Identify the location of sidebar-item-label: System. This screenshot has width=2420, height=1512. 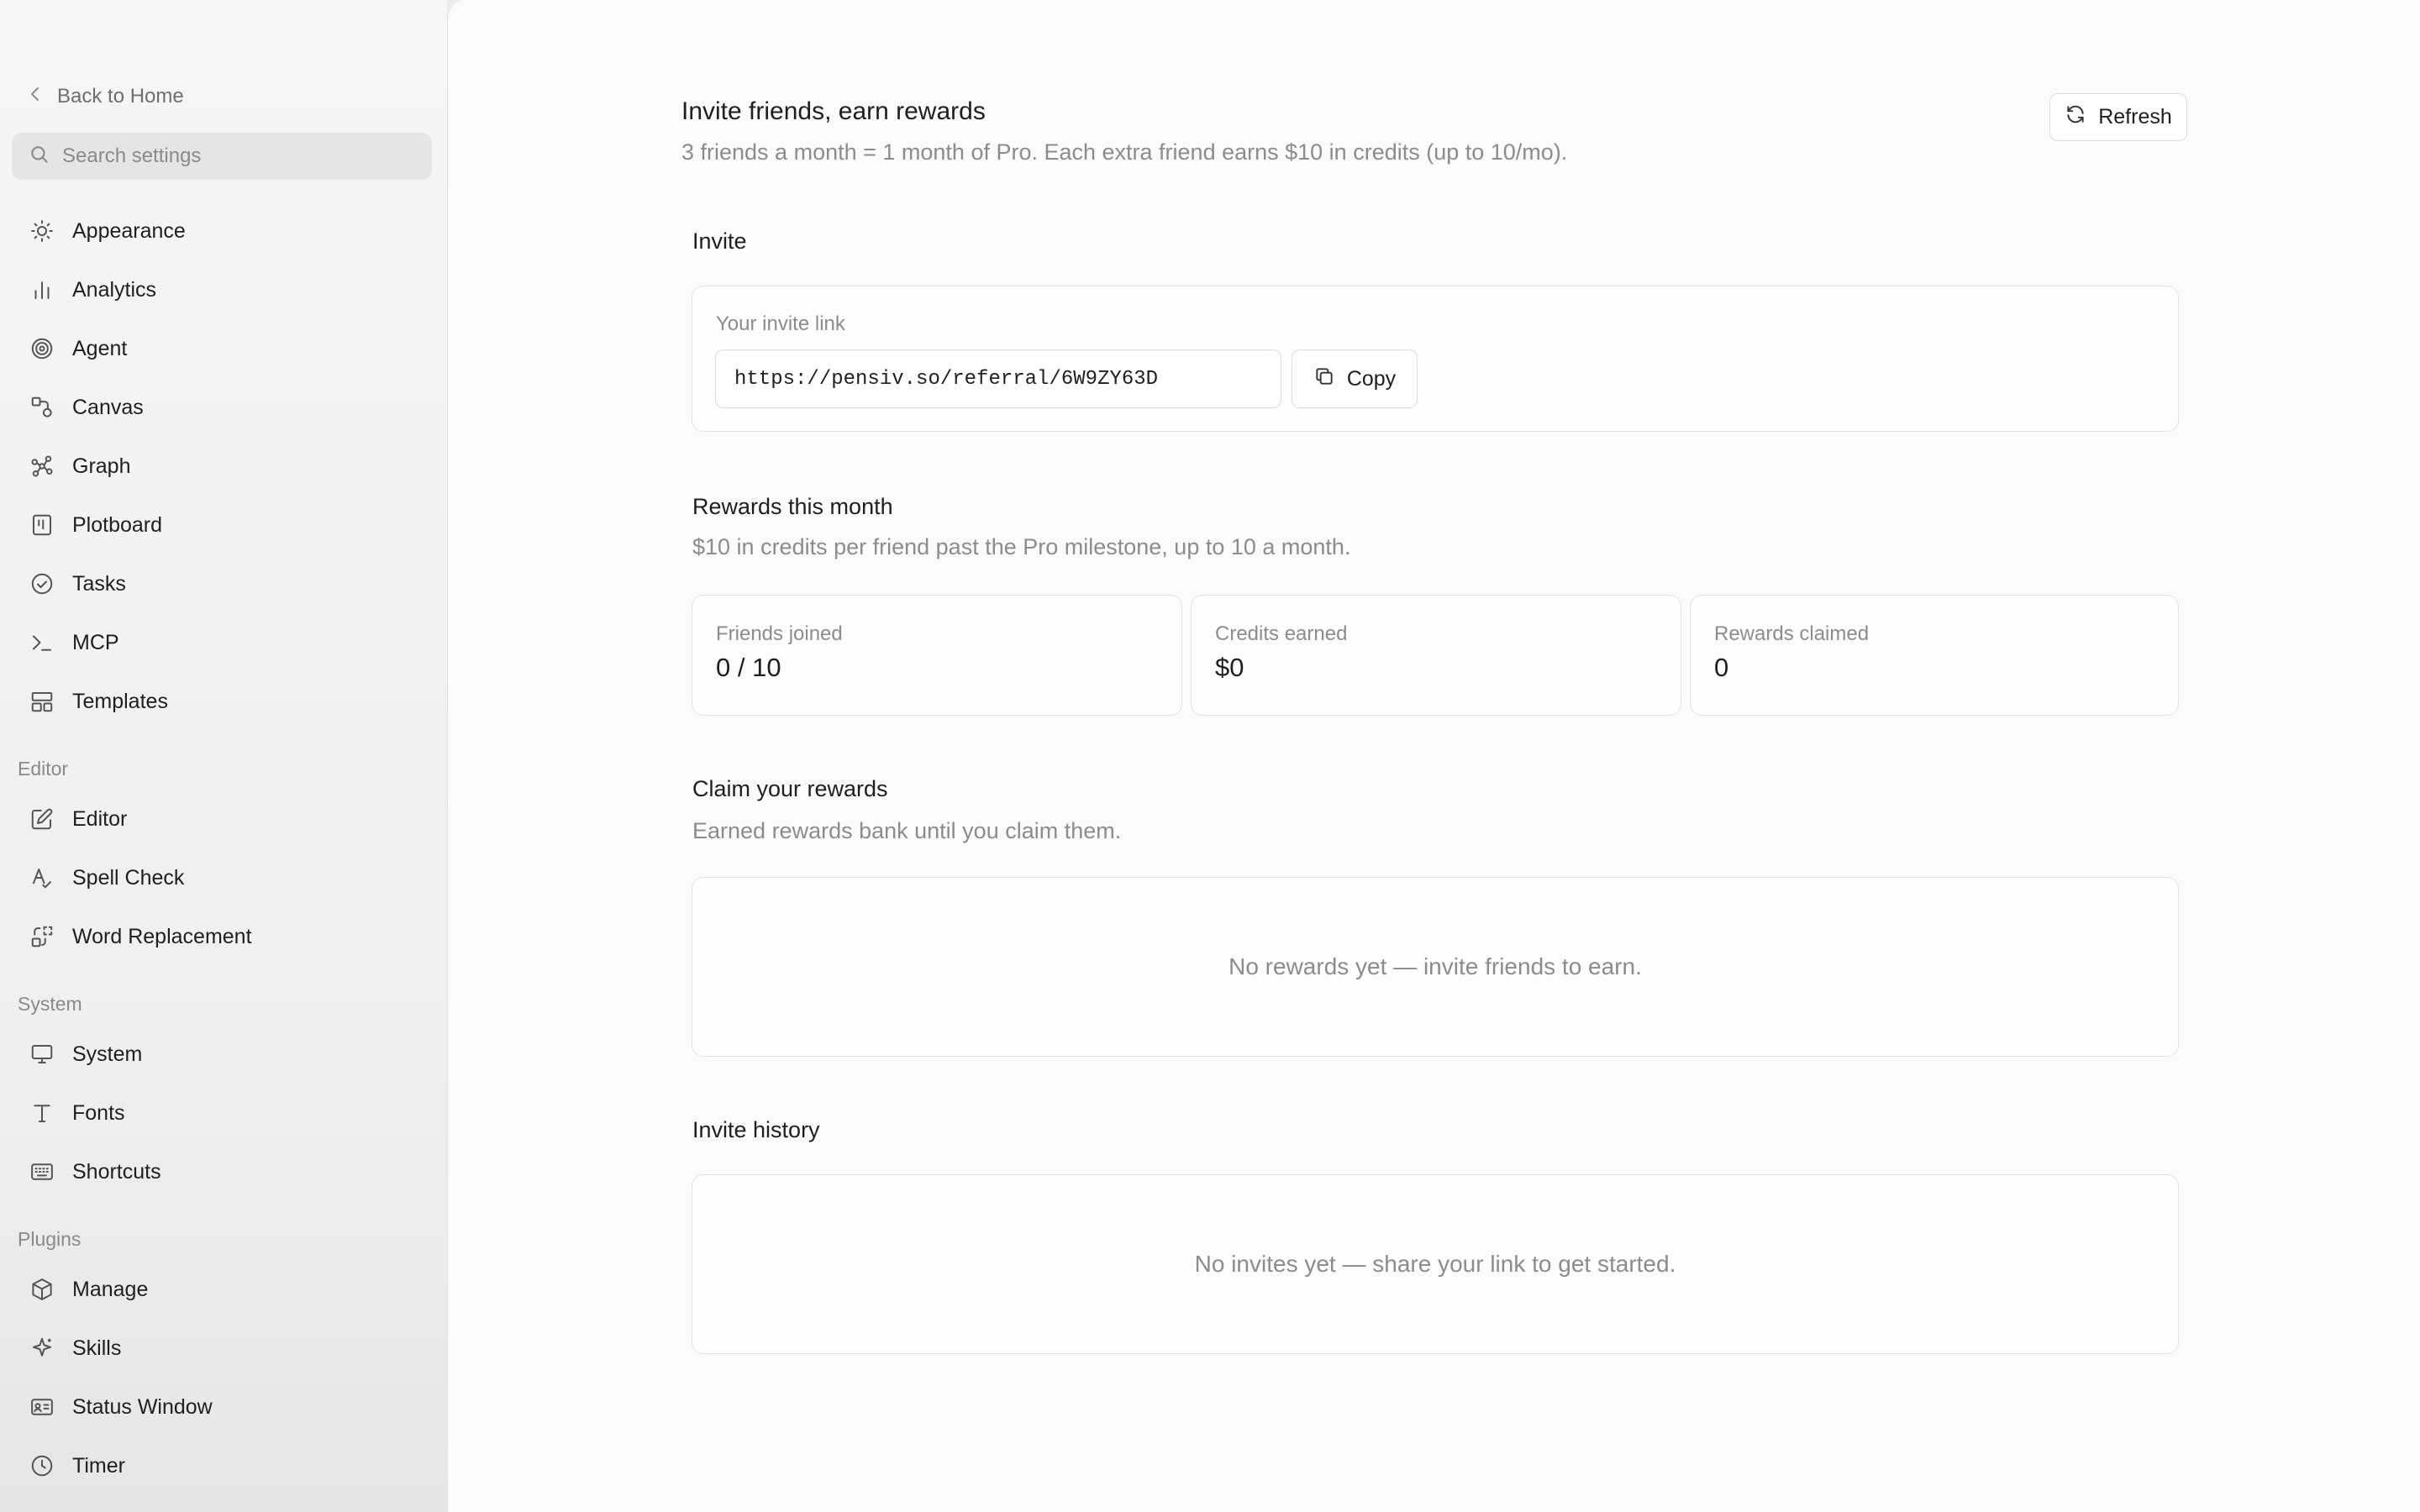
(107, 1054).